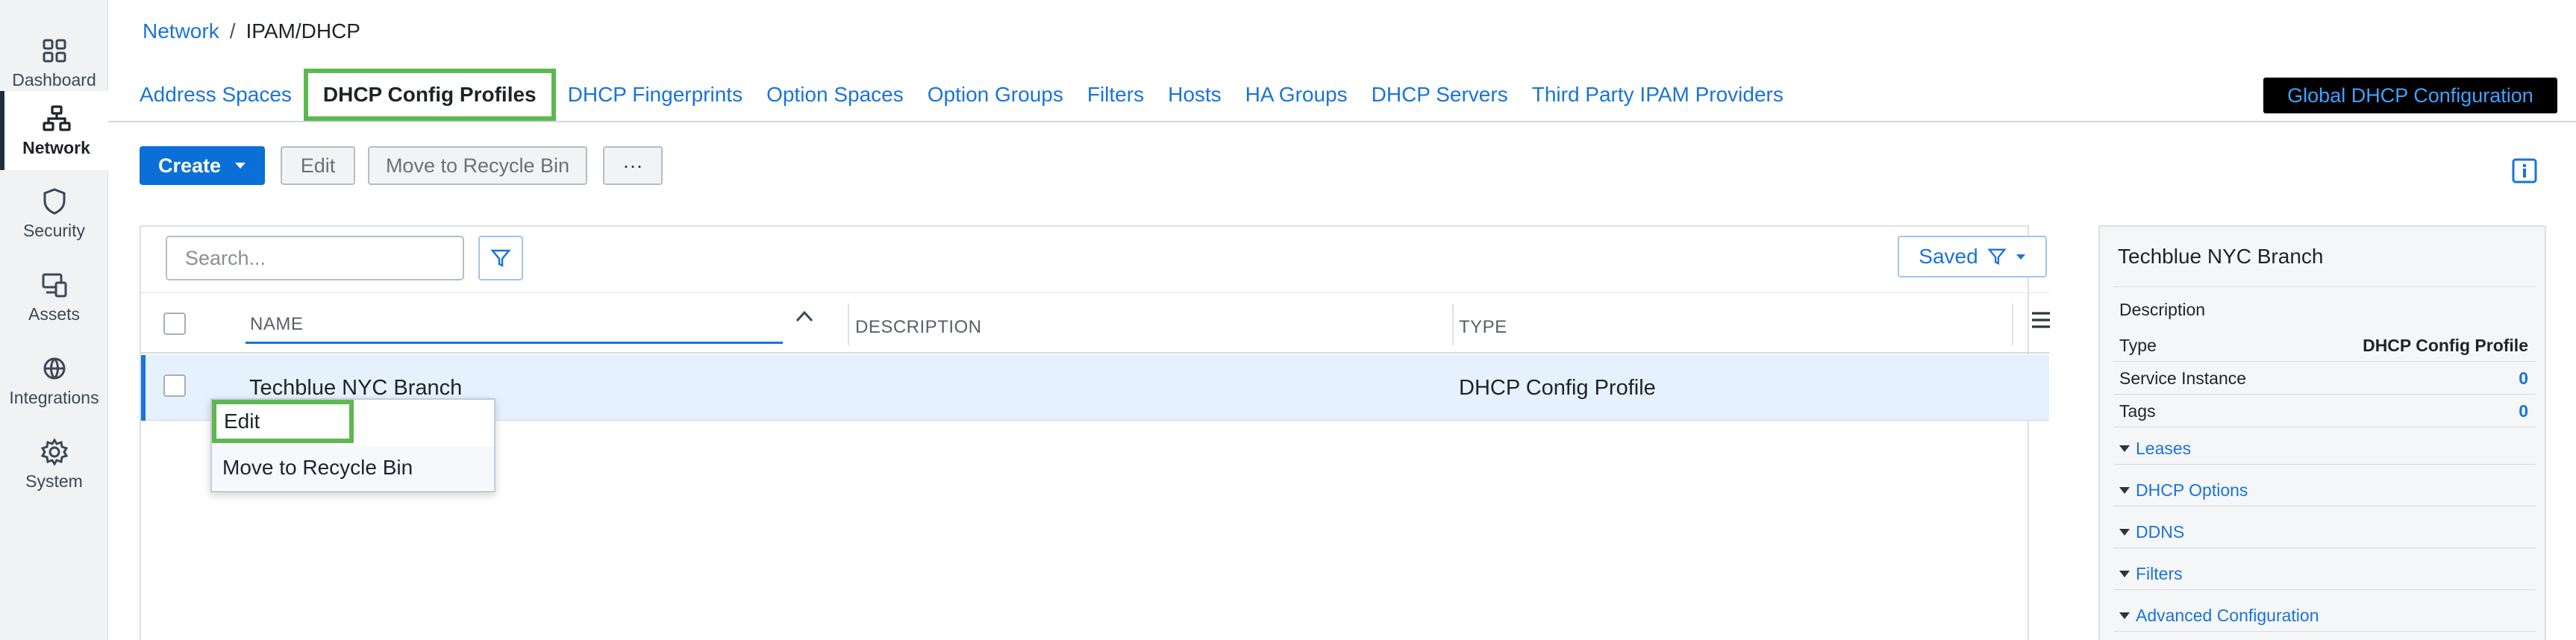  I want to click on tab-dhcp-config-profiles: DHCP Config Profiles, so click(429, 95).